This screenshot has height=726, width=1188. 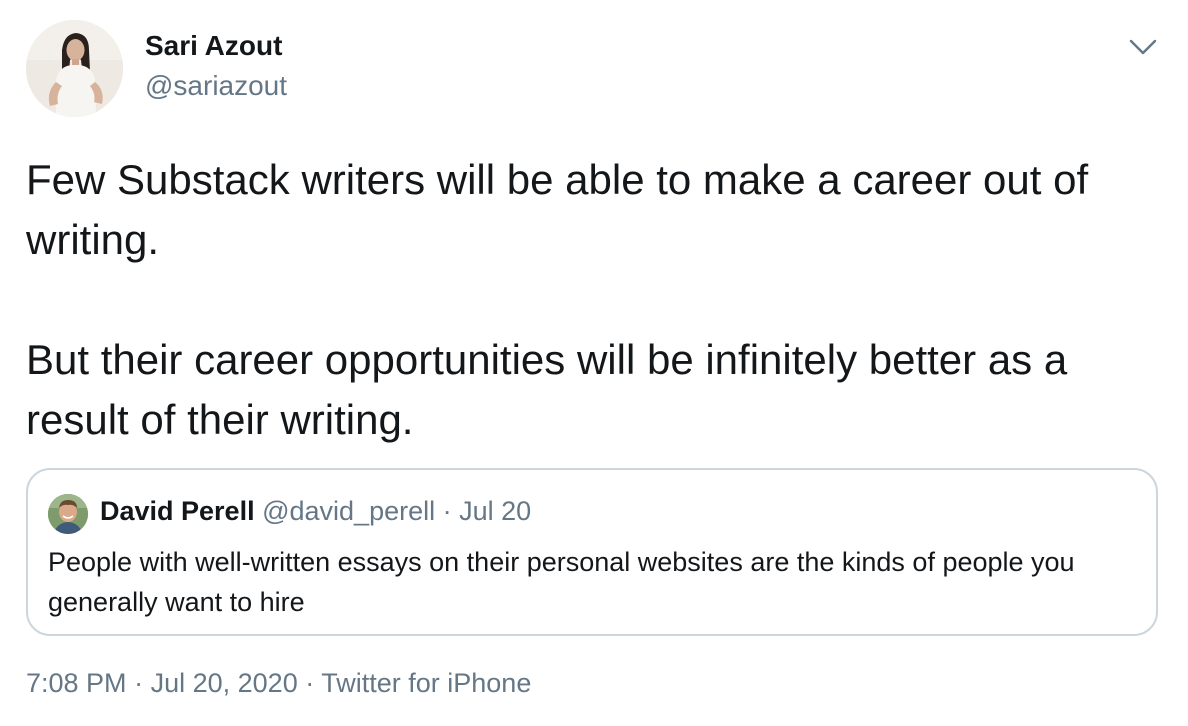 I want to click on tweet-time: 7:08 PM, so click(x=76, y=683).